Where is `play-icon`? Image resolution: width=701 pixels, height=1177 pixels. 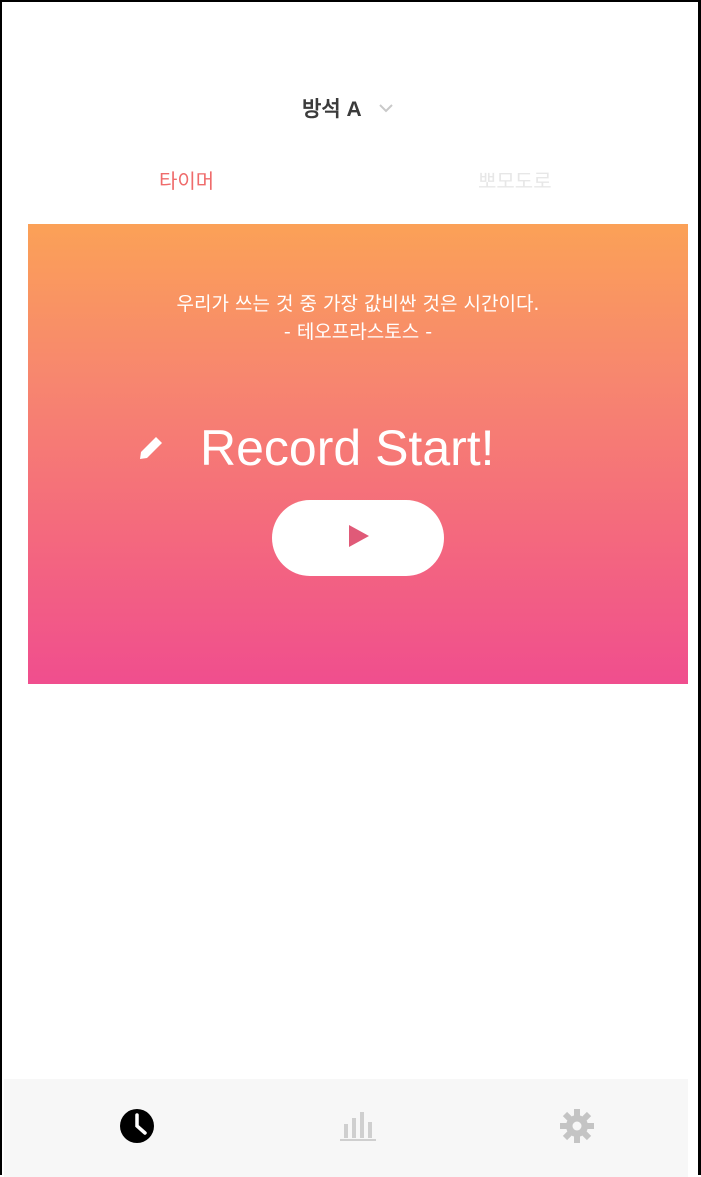
play-icon is located at coordinates (358, 538).